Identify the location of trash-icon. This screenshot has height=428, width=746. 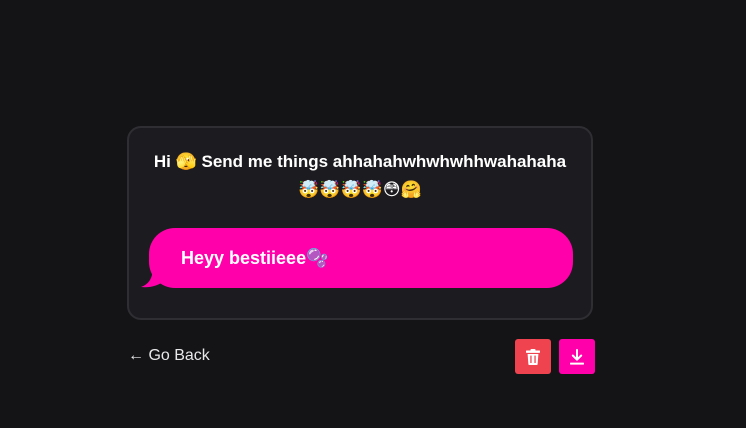
(533, 356).